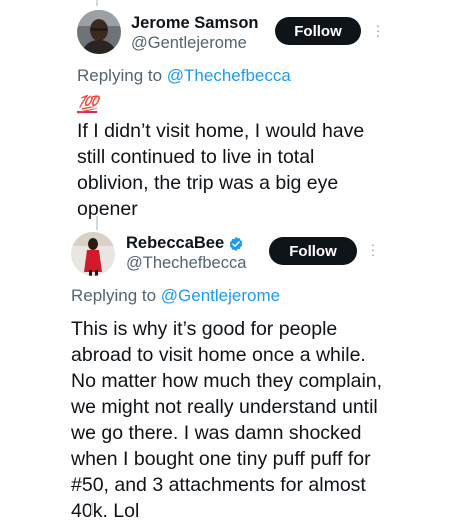  Describe the element at coordinates (189, 43) in the screenshot. I see `user-handle: @Gentlejerome` at that location.